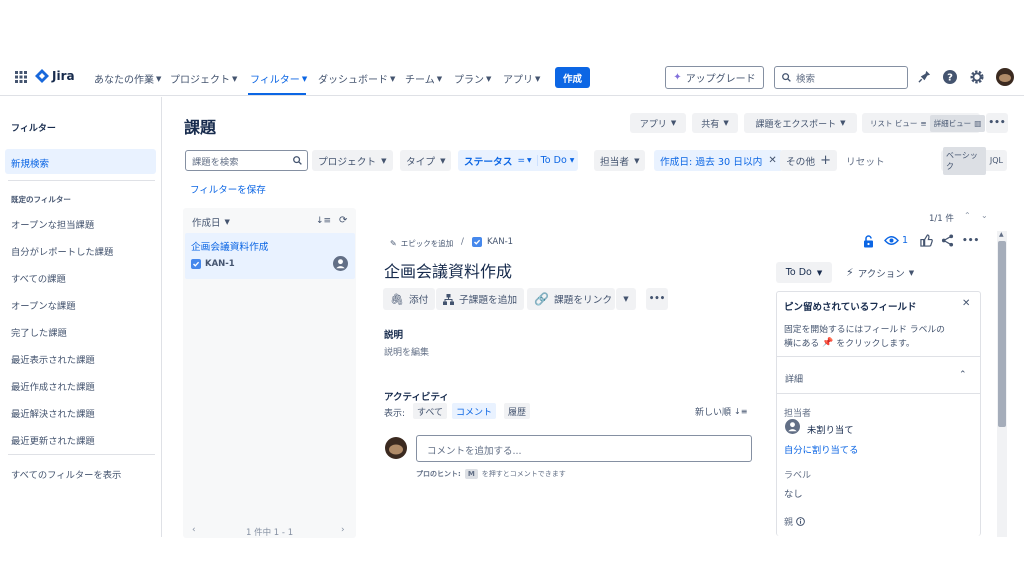 Image resolution: width=1024 pixels, height=576 pixels. I want to click on upgrade-button: ✦ アップグレード, so click(714, 77).